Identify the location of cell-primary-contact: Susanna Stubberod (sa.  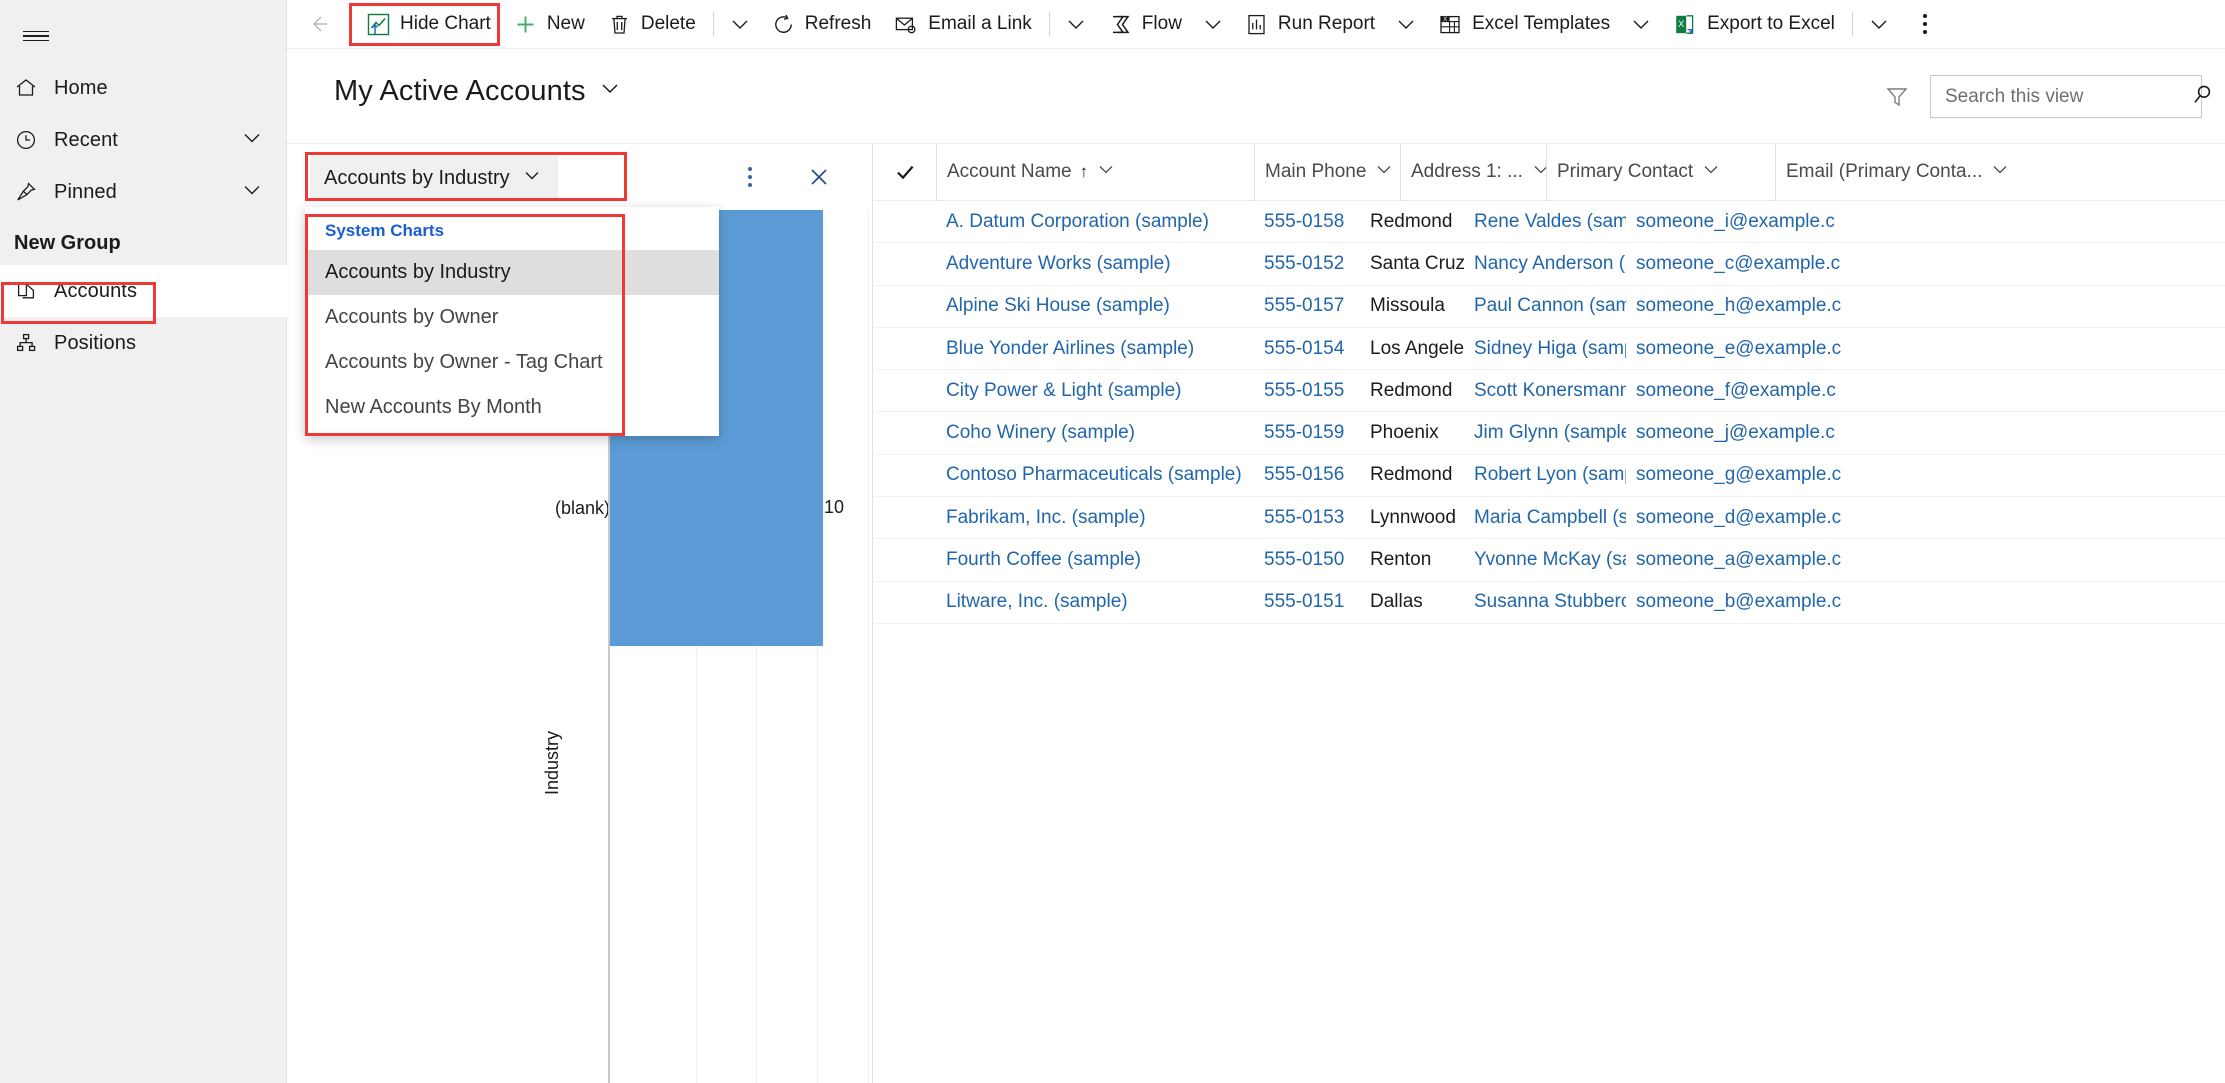
(1545, 602).